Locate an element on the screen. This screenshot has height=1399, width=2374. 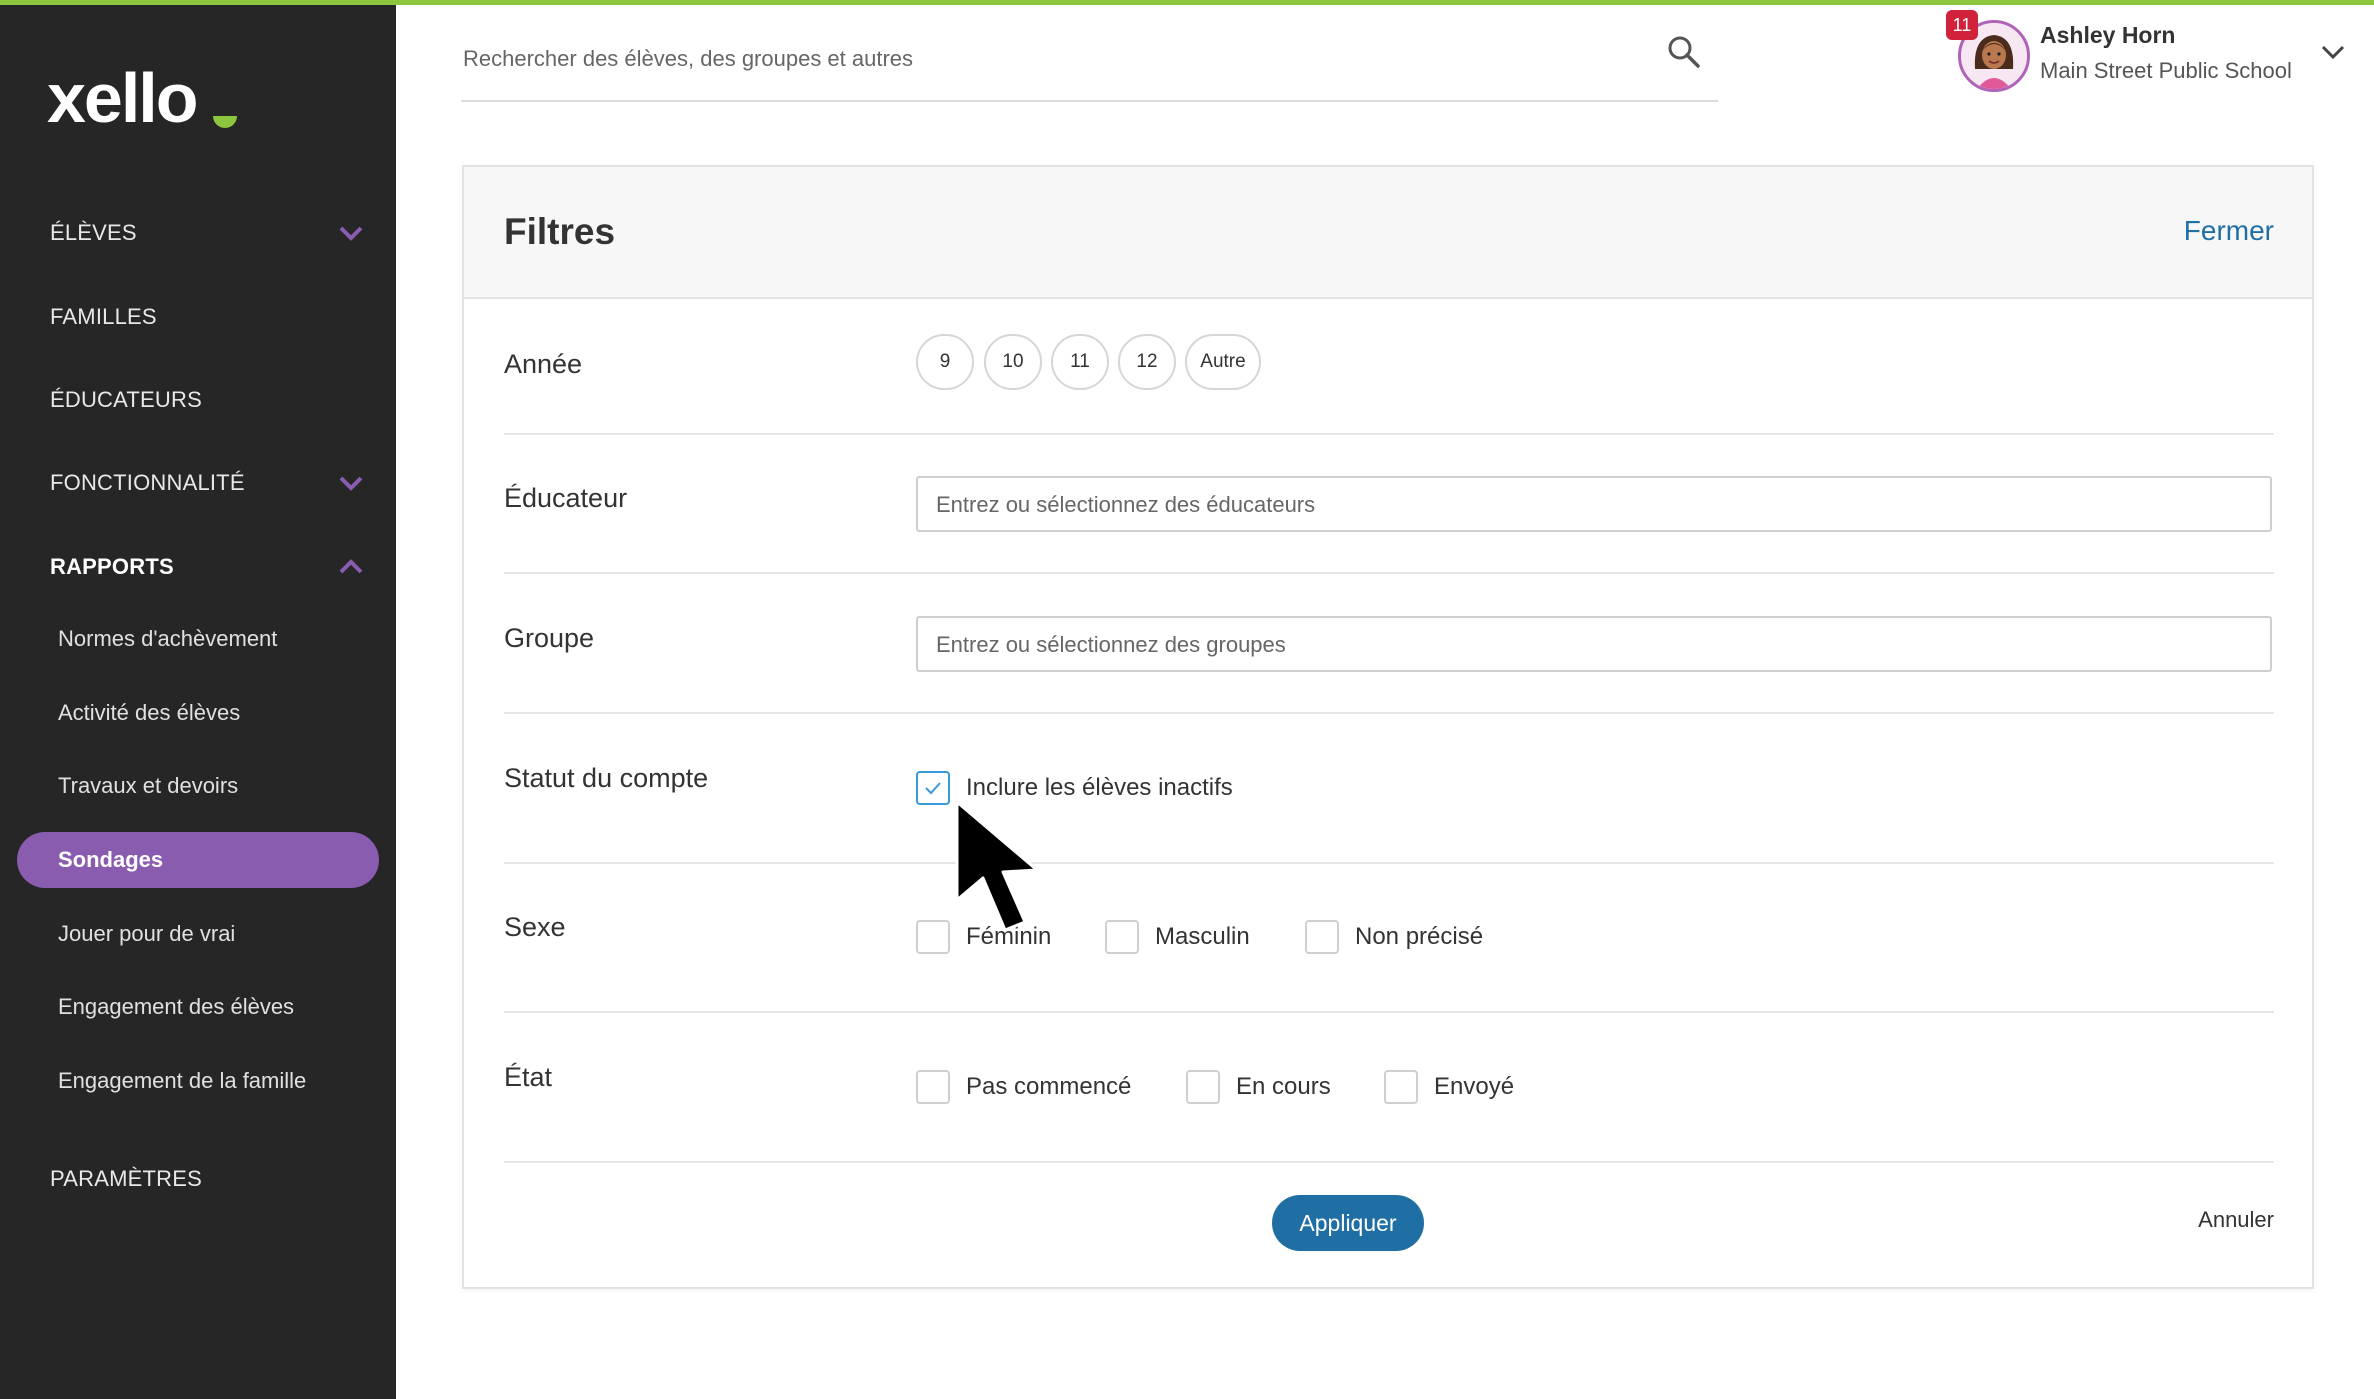
inactive-students-label: Inclure les élèves inactifs is located at coordinates (1099, 788).